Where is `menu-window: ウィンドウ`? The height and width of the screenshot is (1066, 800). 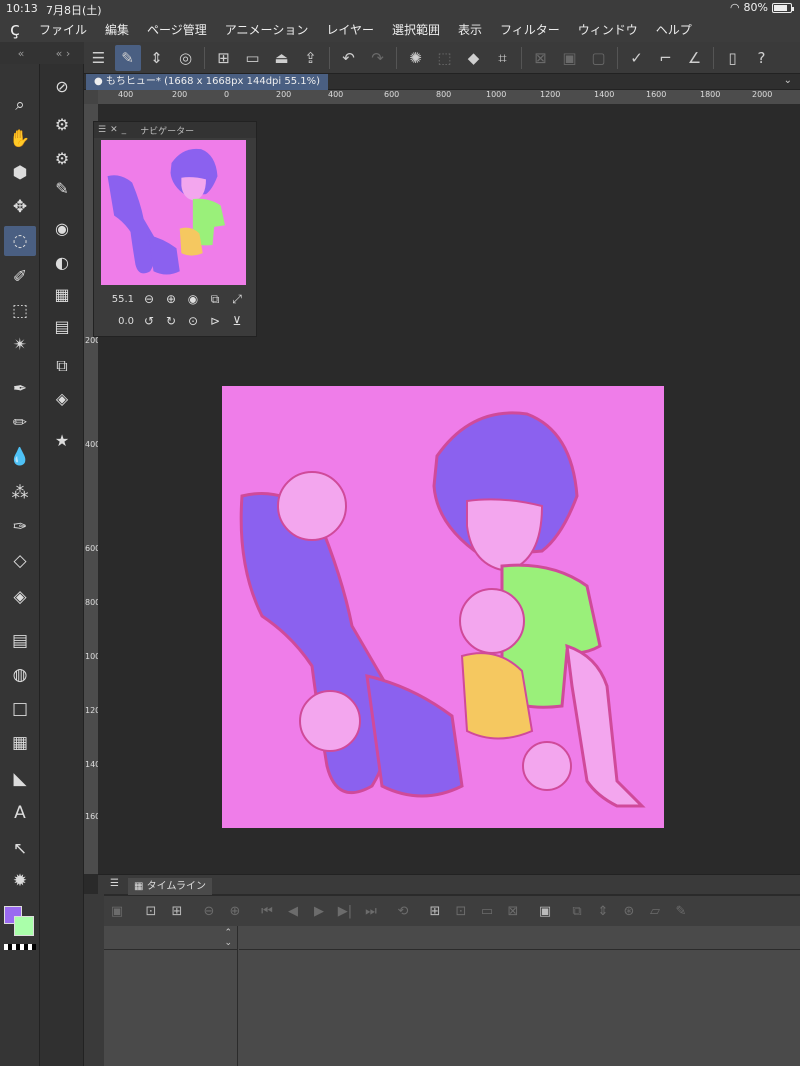
menu-window: ウィンドウ is located at coordinates (608, 29).